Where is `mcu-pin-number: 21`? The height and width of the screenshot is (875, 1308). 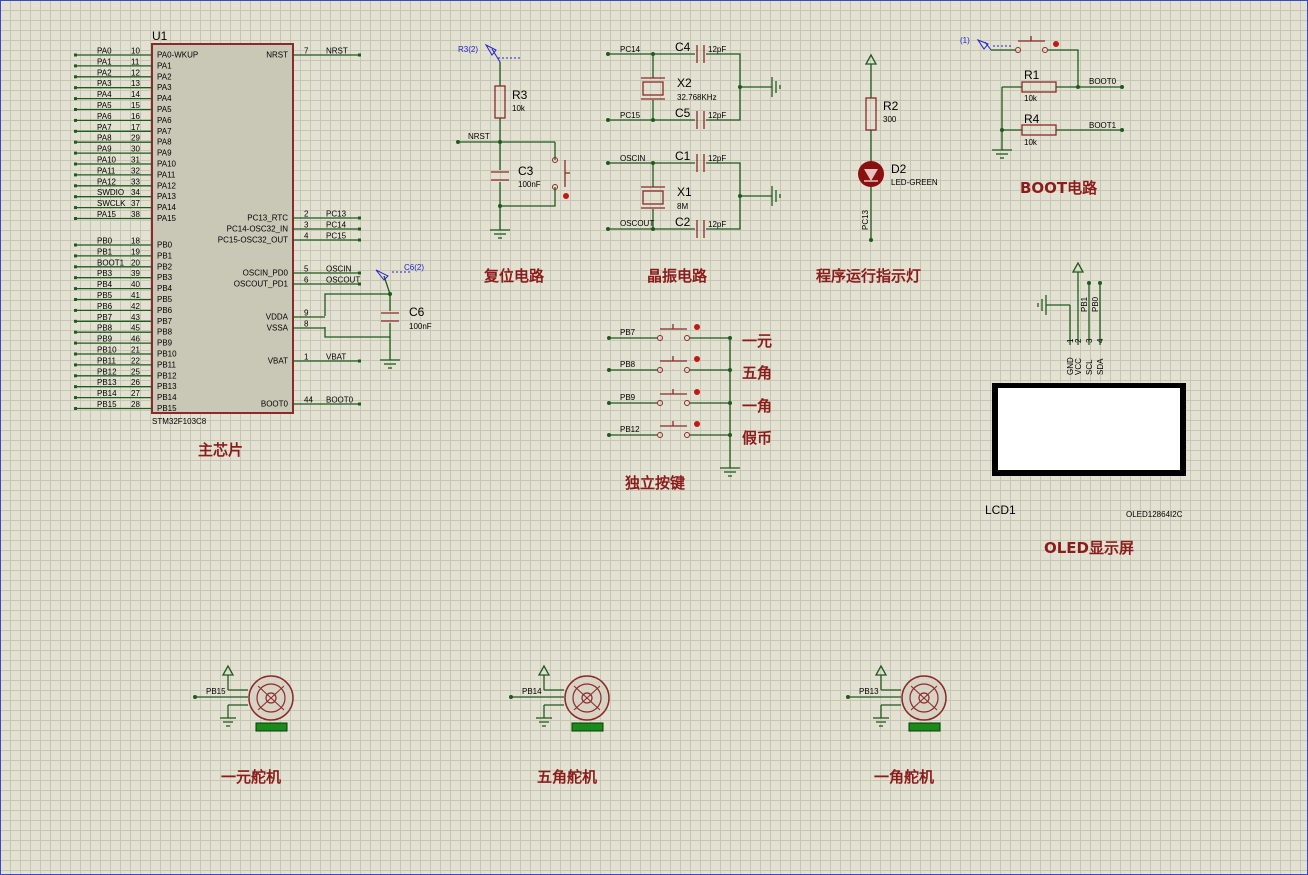
mcu-pin-number: 21 is located at coordinates (135, 350).